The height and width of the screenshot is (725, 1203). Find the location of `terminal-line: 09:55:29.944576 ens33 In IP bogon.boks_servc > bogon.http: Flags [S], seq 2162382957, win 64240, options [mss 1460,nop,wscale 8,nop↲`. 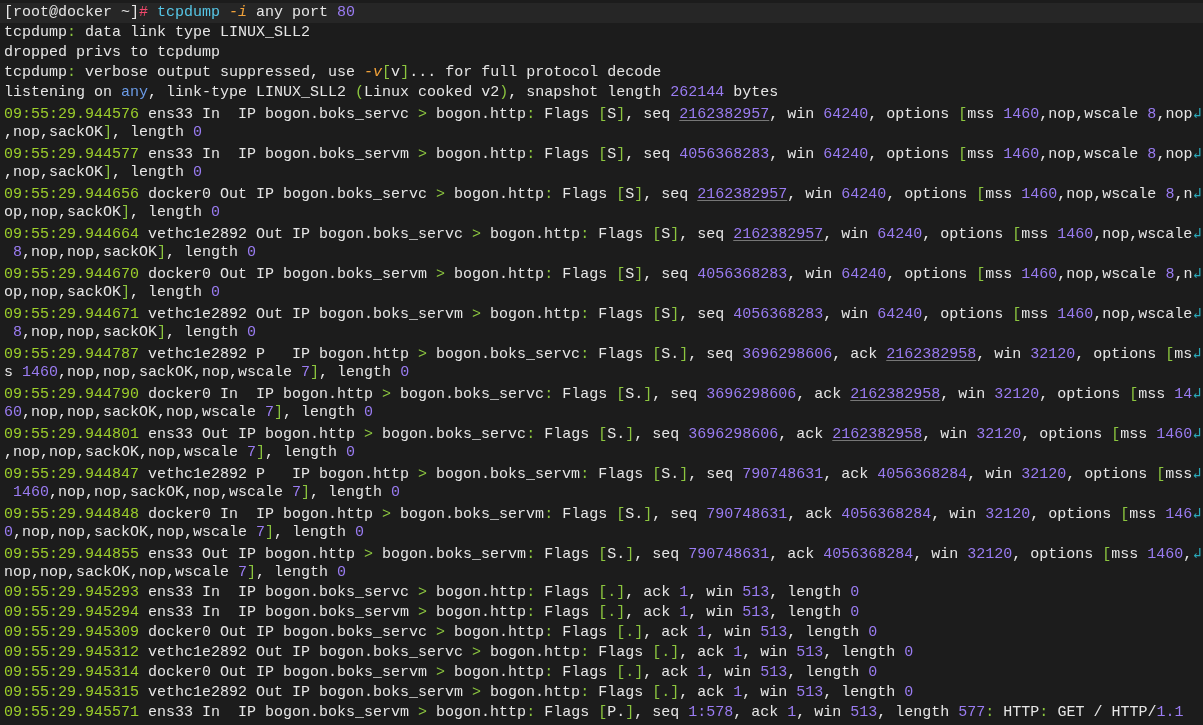

terminal-line: 09:55:29.944576 ens33 In IP bogon.boks_servc > bogon.http: Flags [S], seq 2162382957, win 64240, options [mss 1460,nop,wscale 8,nop↲ is located at coordinates (603, 113).